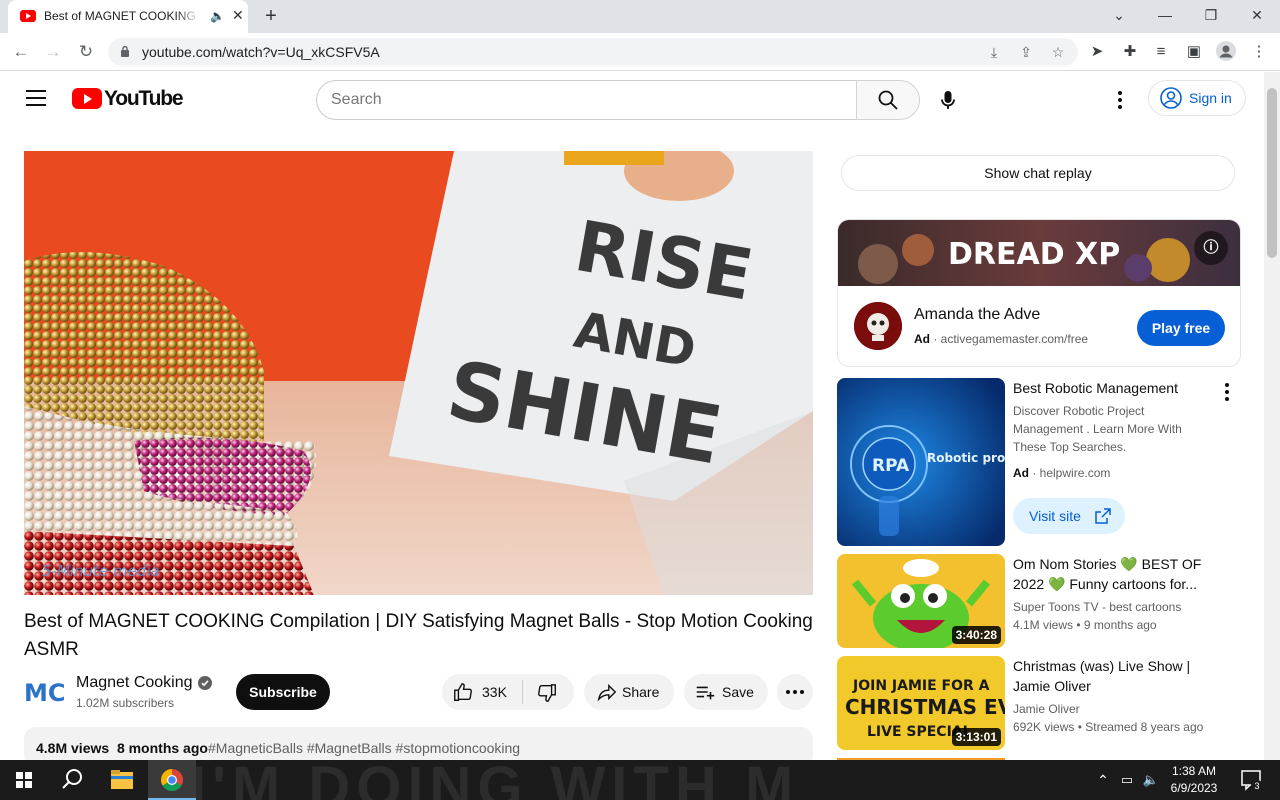 This screenshot has width=1280, height=800. What do you see at coordinates (28, 16) in the screenshot?
I see `youtube-favicon-icon` at bounding box center [28, 16].